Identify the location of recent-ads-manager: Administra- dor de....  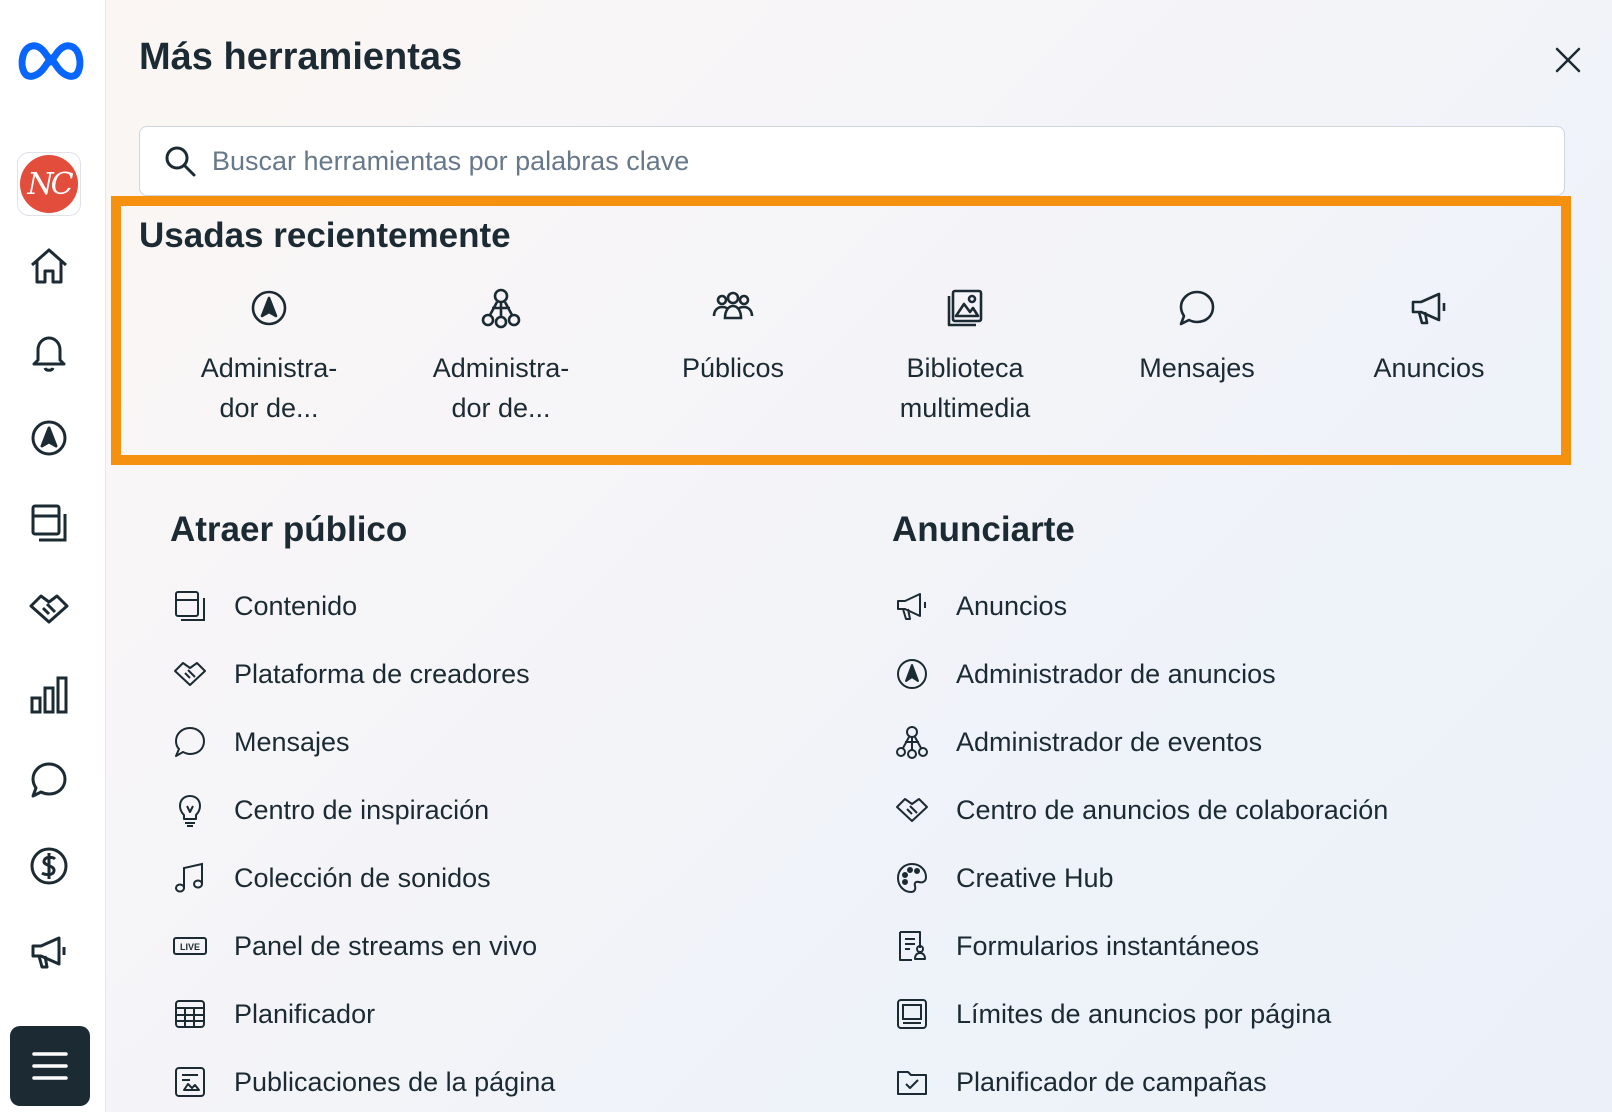
(269, 361).